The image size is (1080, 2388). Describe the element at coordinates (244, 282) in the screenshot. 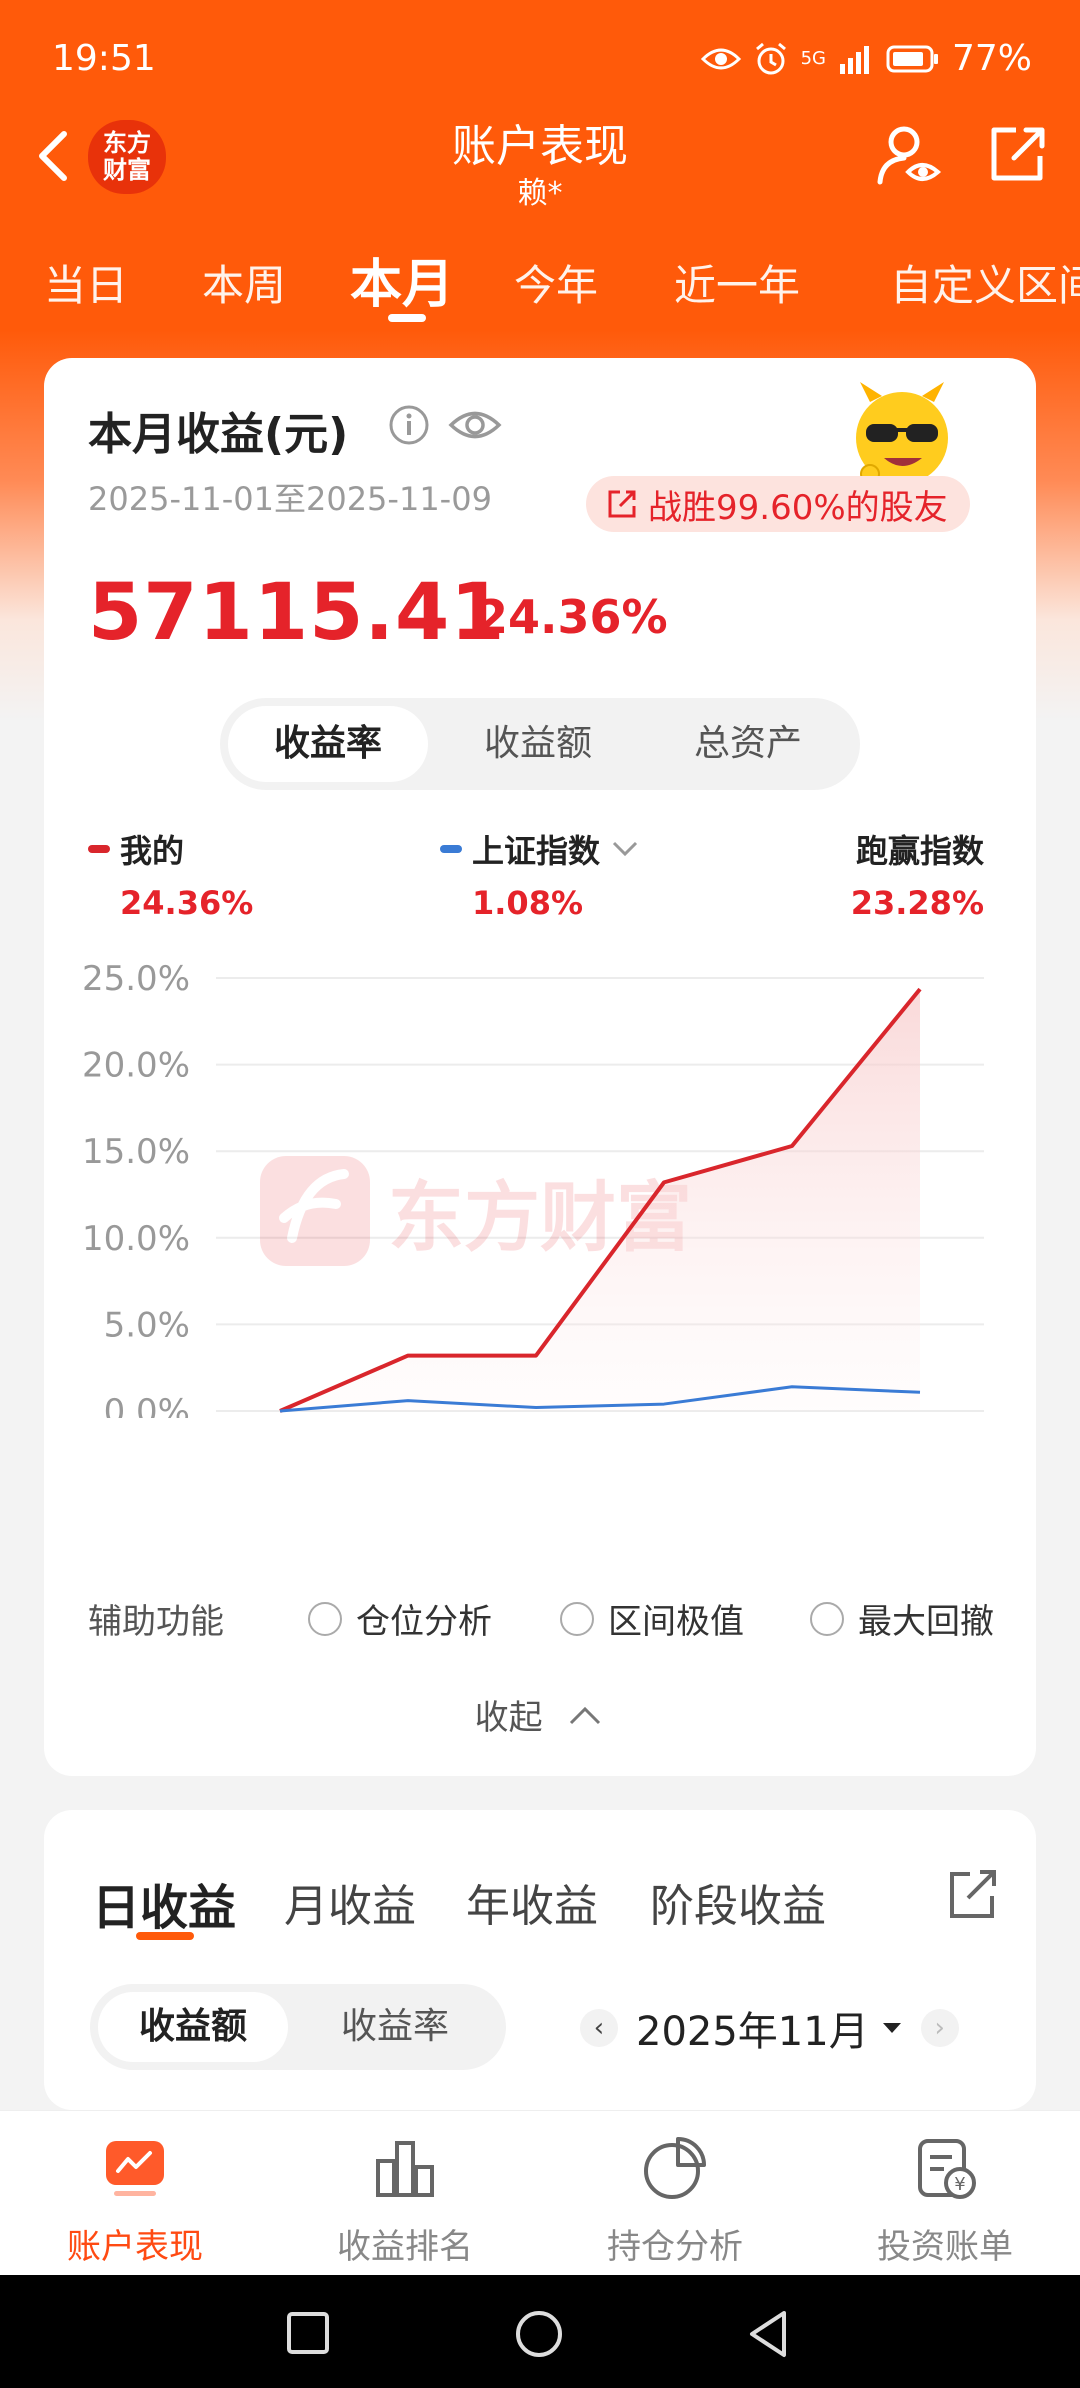

I see `tab-week: 本周` at that location.